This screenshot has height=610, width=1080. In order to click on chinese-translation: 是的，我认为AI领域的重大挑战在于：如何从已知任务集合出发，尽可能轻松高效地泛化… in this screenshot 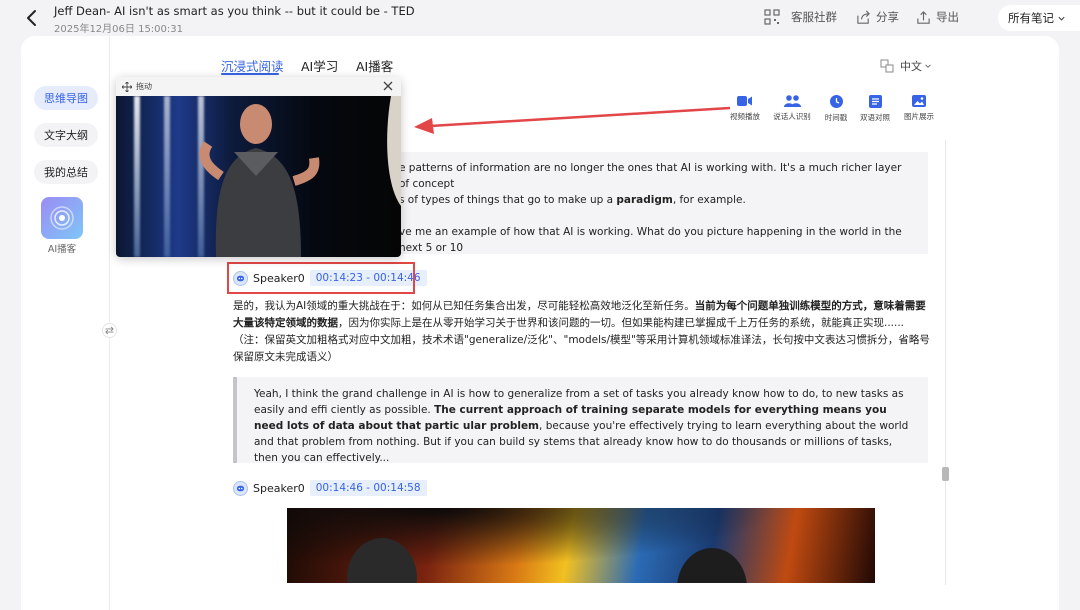, I will do `click(581, 331)`.